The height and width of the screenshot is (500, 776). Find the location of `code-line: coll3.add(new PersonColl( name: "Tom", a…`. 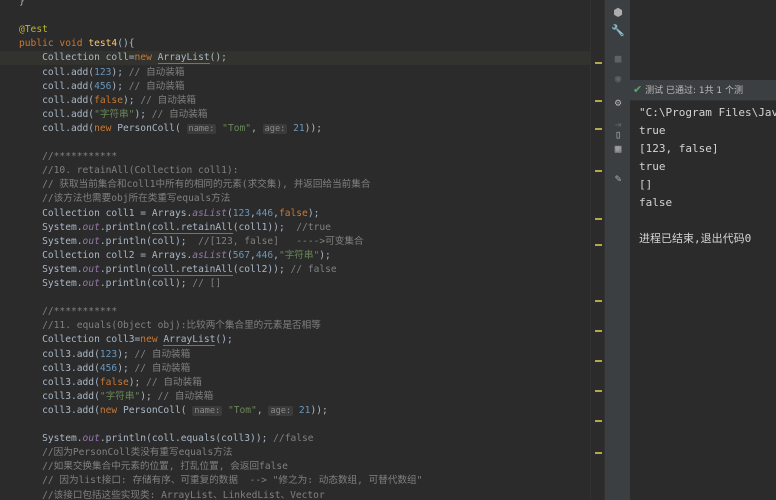

code-line: coll3.add(new PersonColl( name: "Tom", a… is located at coordinates (164, 411).